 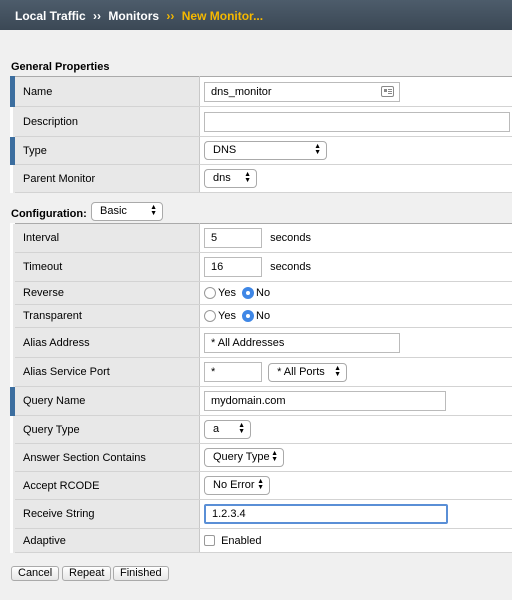 What do you see at coordinates (209, 541) in the screenshot?
I see `adaptive-checkbox` at bounding box center [209, 541].